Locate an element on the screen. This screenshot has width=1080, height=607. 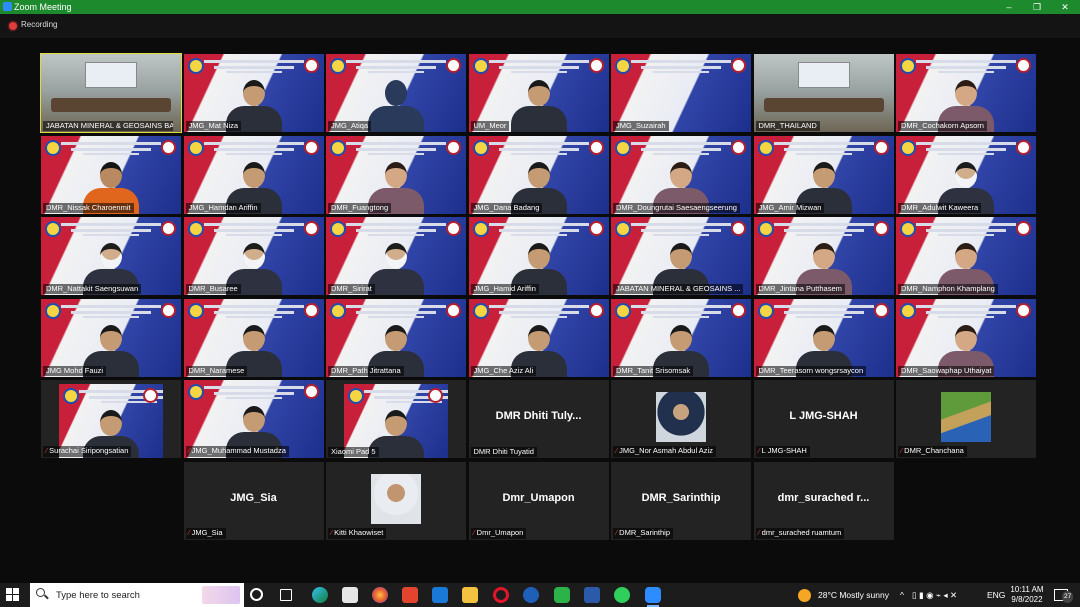
clock-time: 10:11 AM is located at coordinates (1027, 590).